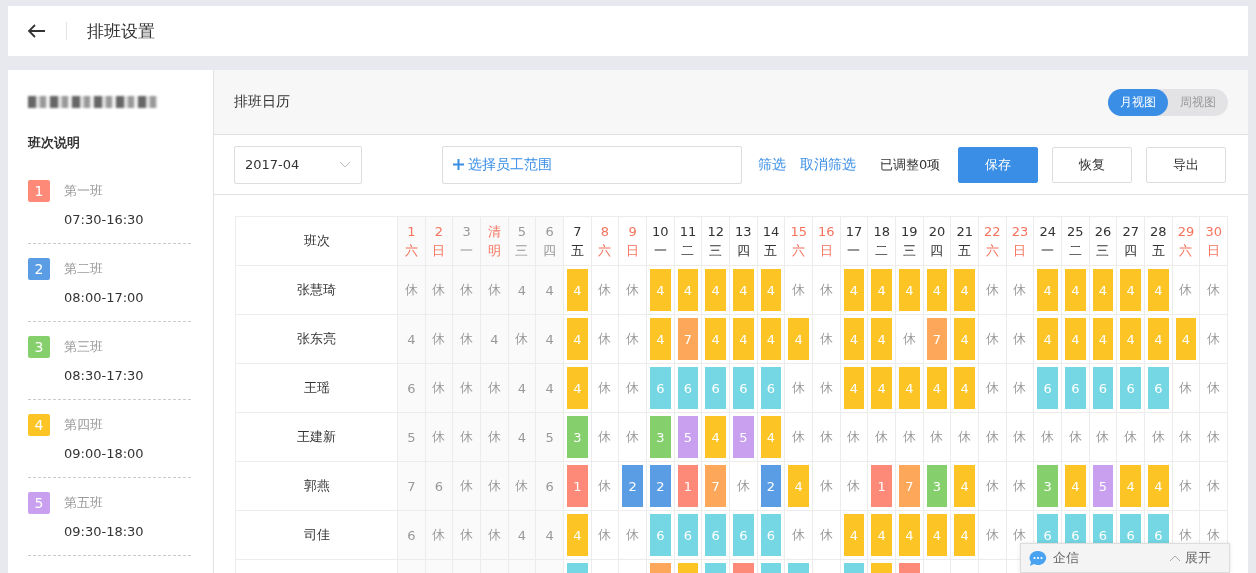 The height and width of the screenshot is (573, 1256). I want to click on action-button: 保存, so click(998, 164).